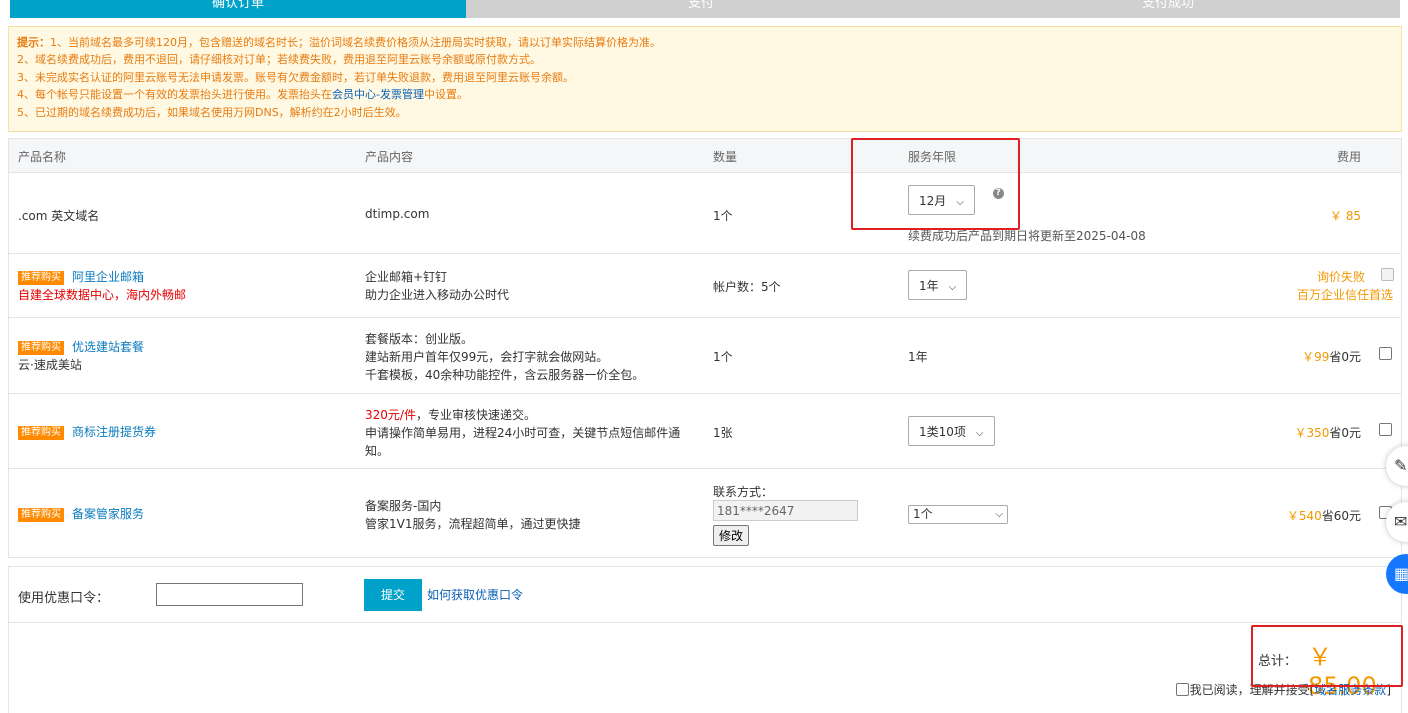  I want to click on invoice-management-link: 会员中心-发票管理, so click(378, 94).